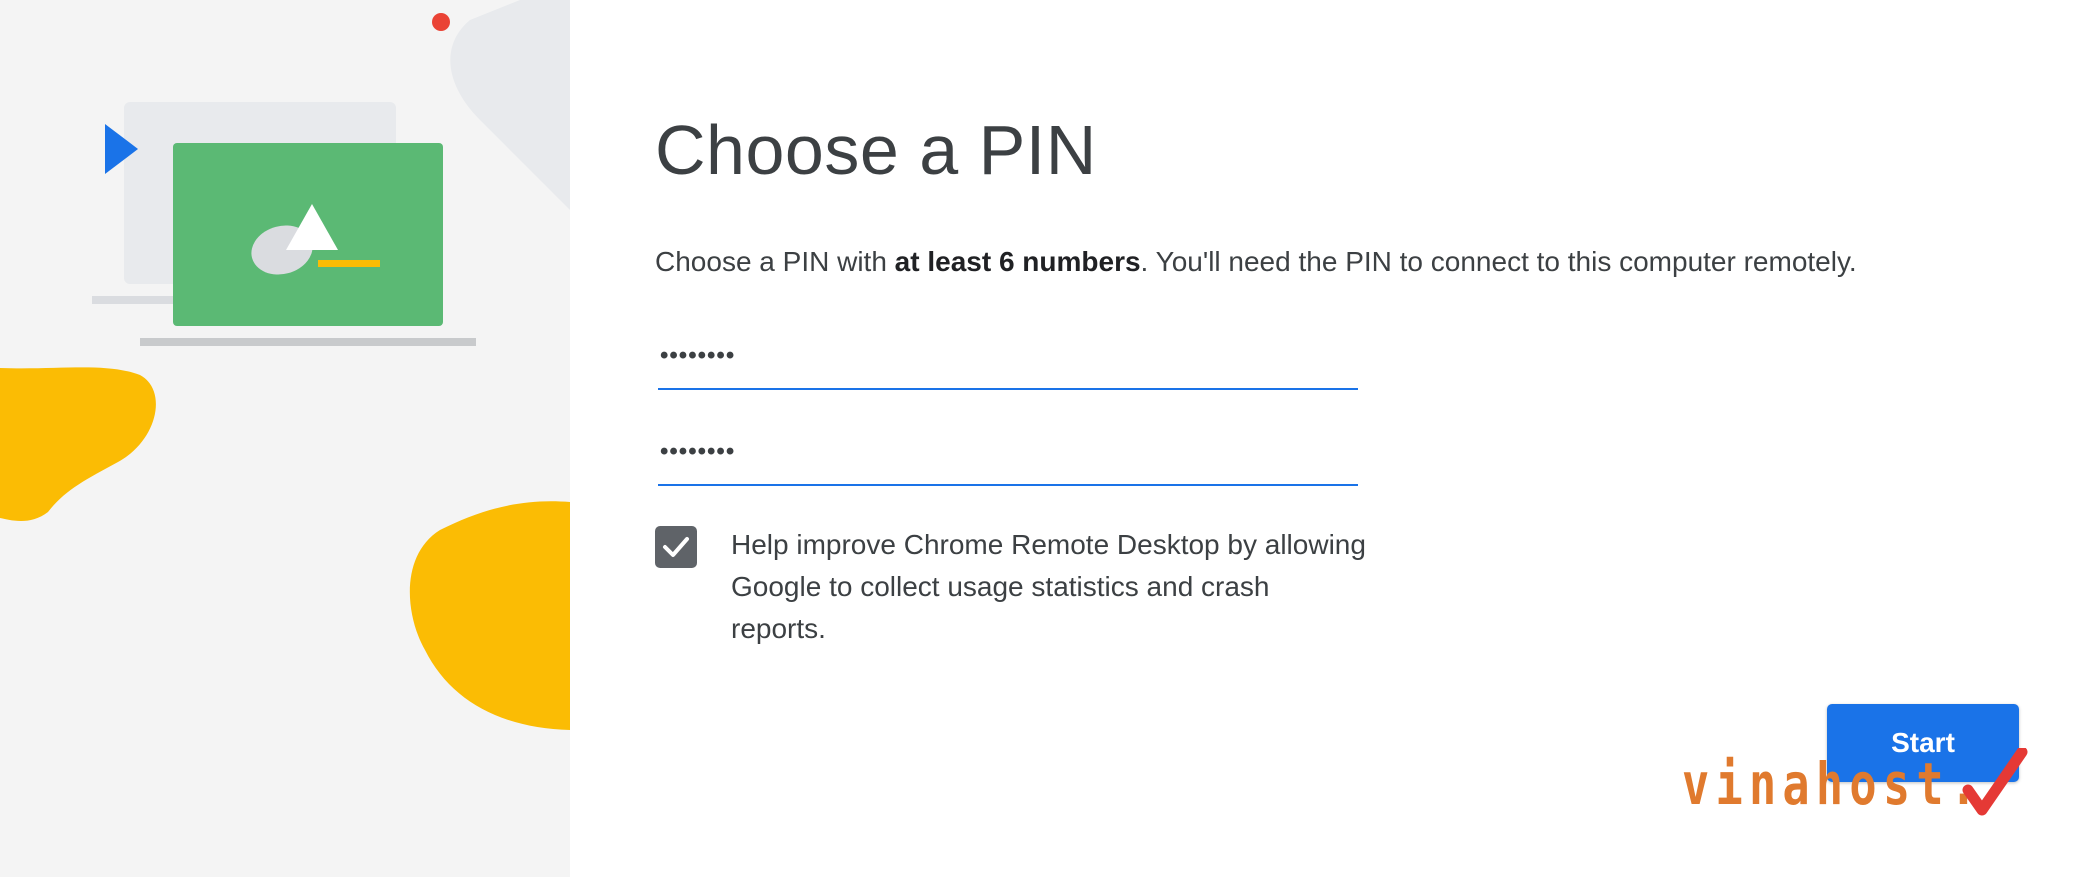 The image size is (2100, 877). What do you see at coordinates (775, 261) in the screenshot?
I see `description-prefix: Choose a PIN with` at bounding box center [775, 261].